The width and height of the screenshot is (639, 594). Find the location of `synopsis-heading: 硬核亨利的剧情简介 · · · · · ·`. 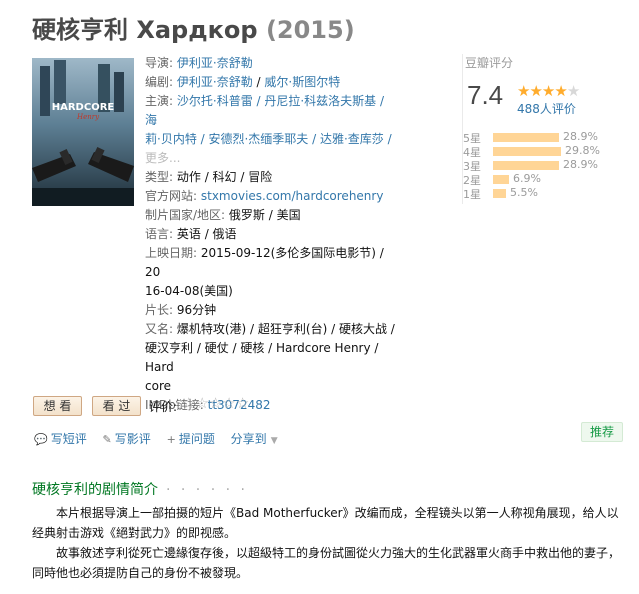

synopsis-heading: 硬核亨利的剧情简介 · · · · · · is located at coordinates (140, 490).